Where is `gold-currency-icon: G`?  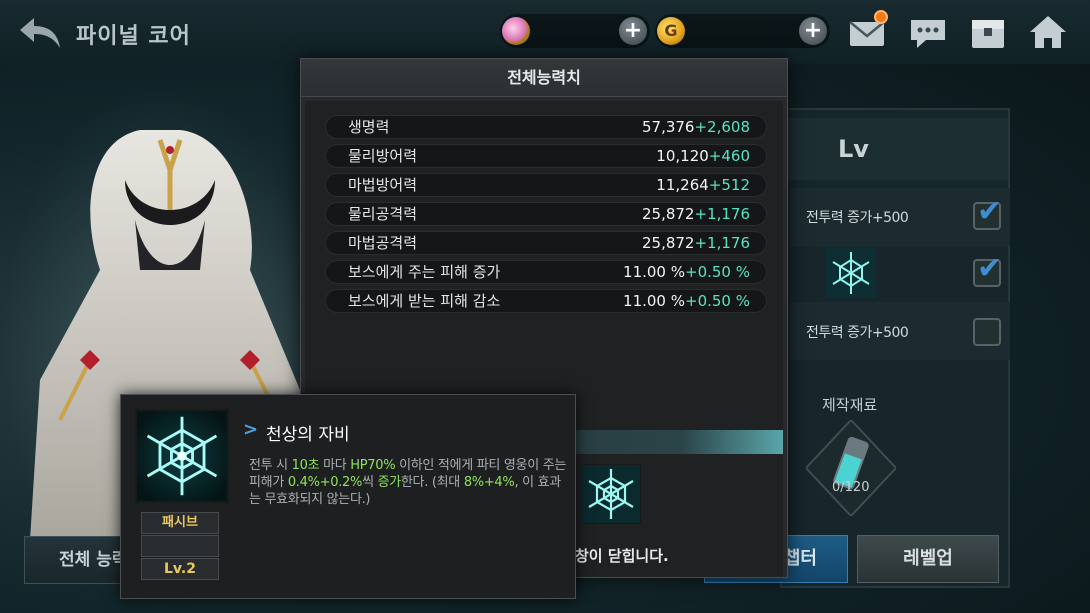
gold-currency-icon: G is located at coordinates (671, 31).